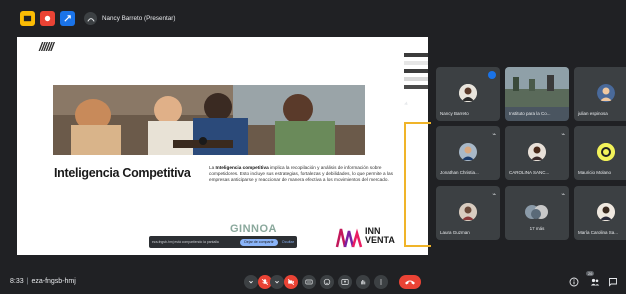 The image size is (626, 294). I want to click on meeting-time: 8:33, so click(17, 281).